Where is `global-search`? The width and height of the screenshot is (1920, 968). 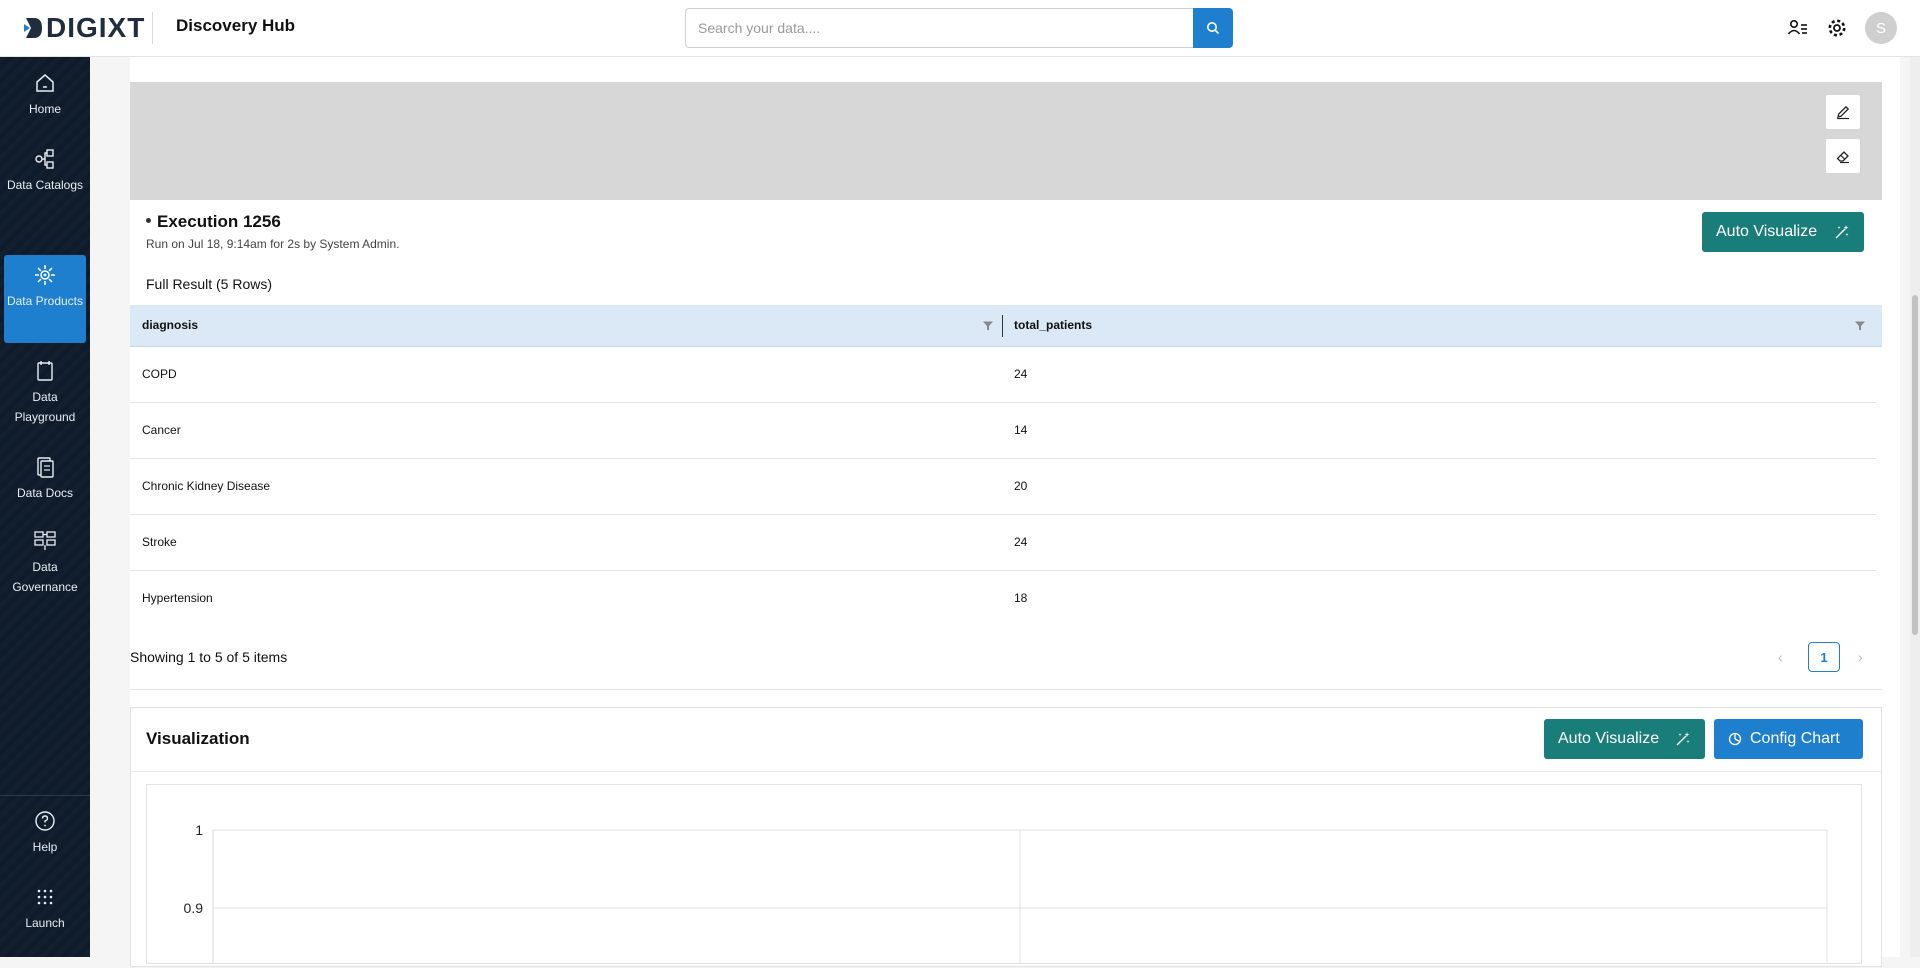 global-search is located at coordinates (959, 28).